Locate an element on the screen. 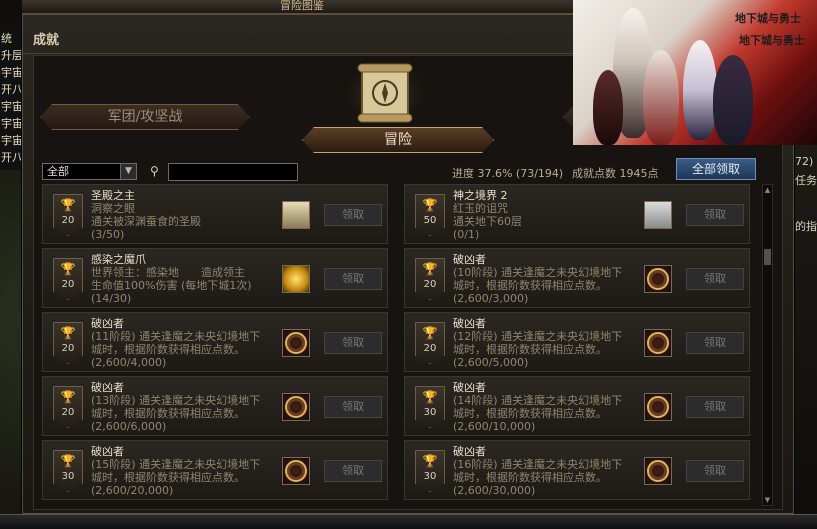 The width and height of the screenshot is (817, 529). window-titlebar: 冒险图鉴 is located at coordinates (302, 7).